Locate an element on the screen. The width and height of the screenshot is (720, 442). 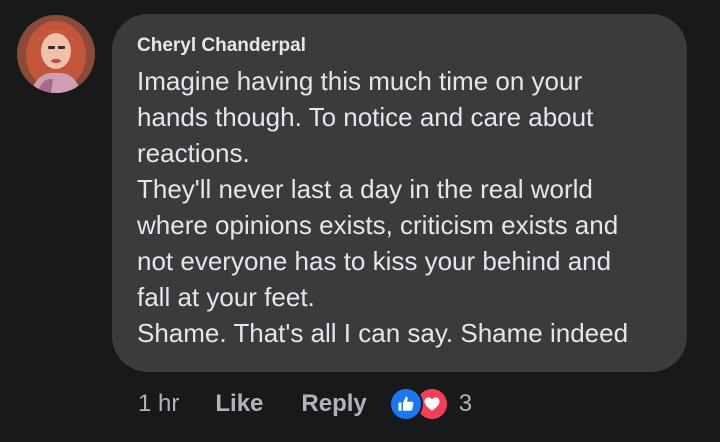
profile-photo is located at coordinates (56, 54).